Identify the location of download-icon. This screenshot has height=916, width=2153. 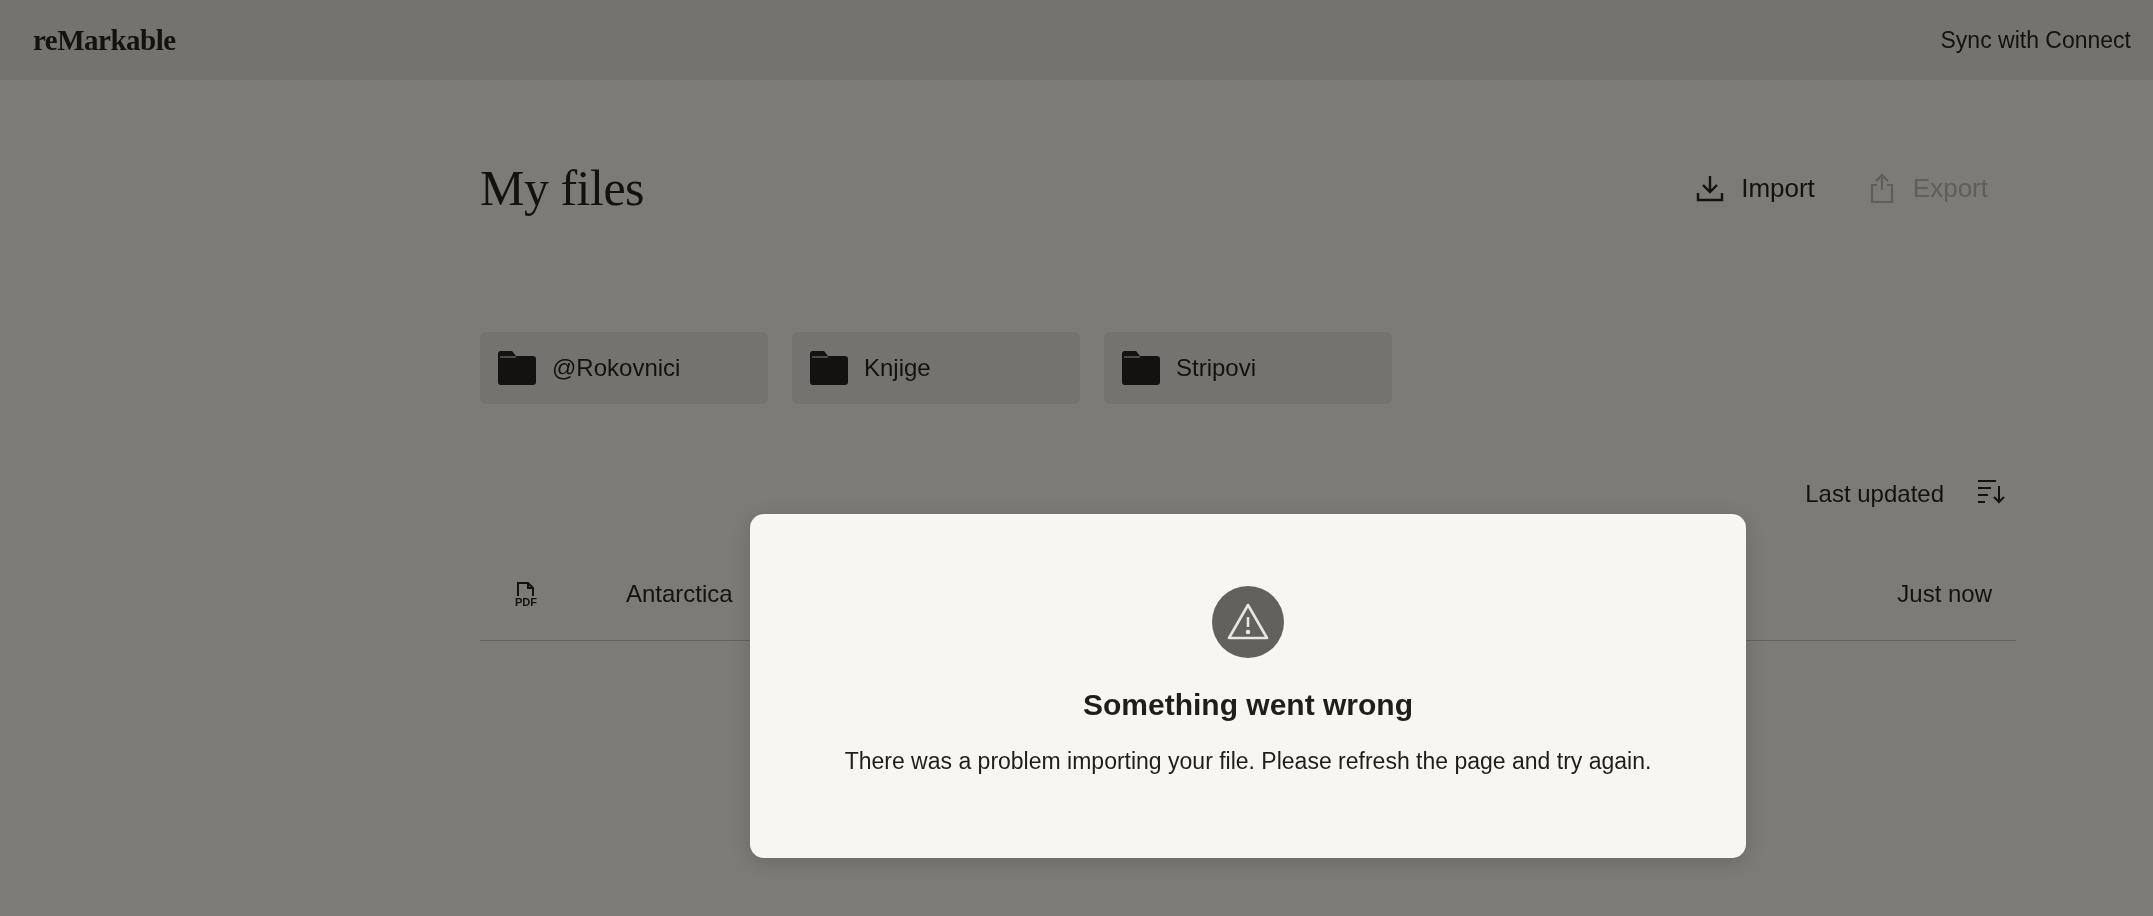
(1710, 188).